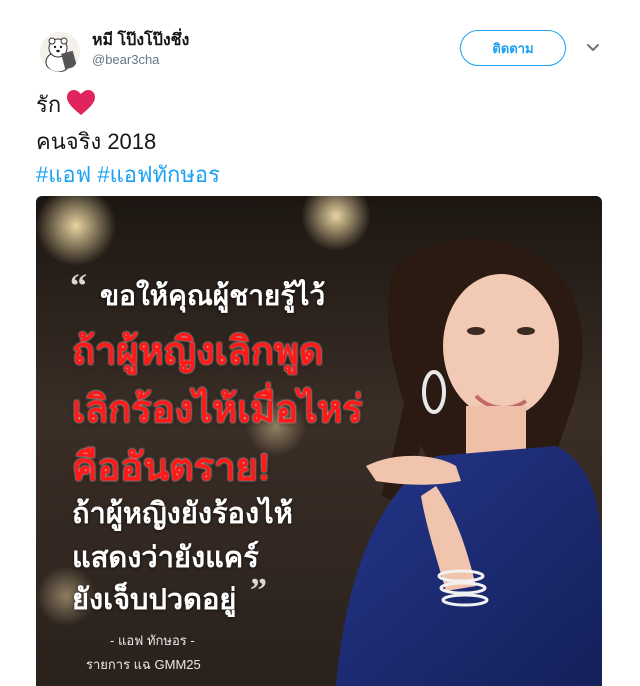  Describe the element at coordinates (316, 139) in the screenshot. I see `tweet-text: รัก คนจริง 2018 #แอฟ #แอฟทักษอร` at that location.